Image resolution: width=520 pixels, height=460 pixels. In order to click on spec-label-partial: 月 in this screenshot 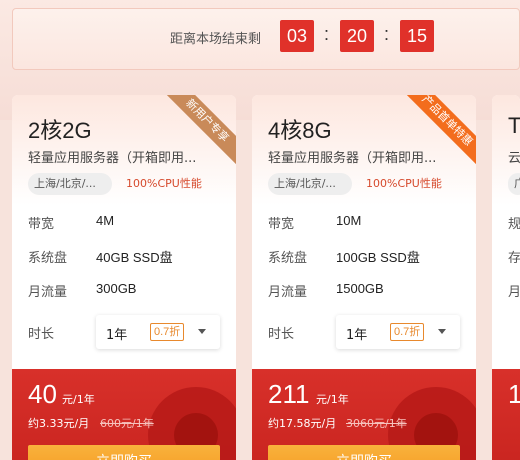, I will do `click(514, 292)`.